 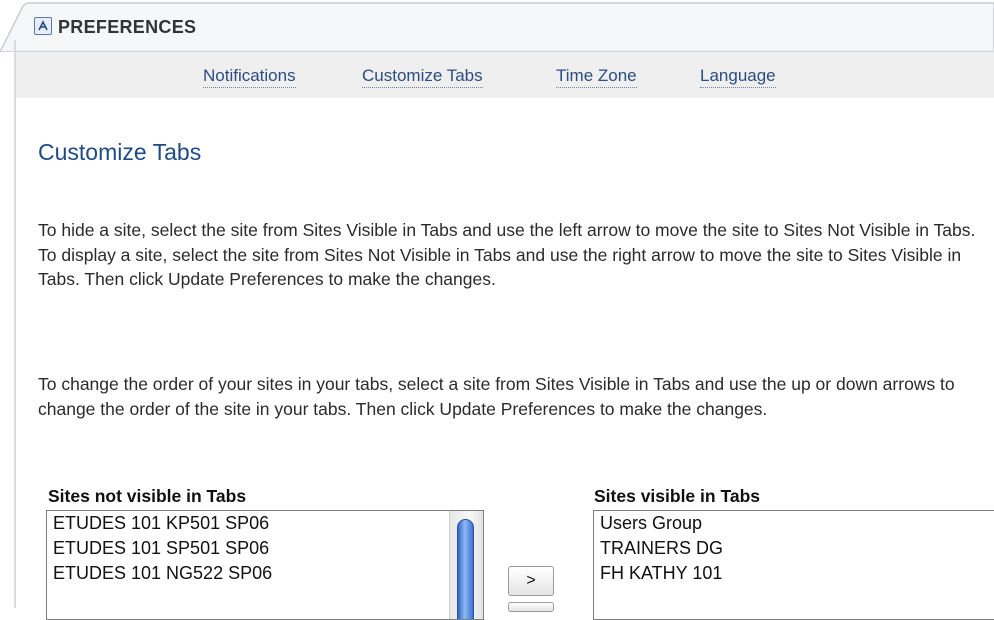 What do you see at coordinates (265, 573) in the screenshot?
I see `list-item: ETUDES 101 NG522 SP06` at bounding box center [265, 573].